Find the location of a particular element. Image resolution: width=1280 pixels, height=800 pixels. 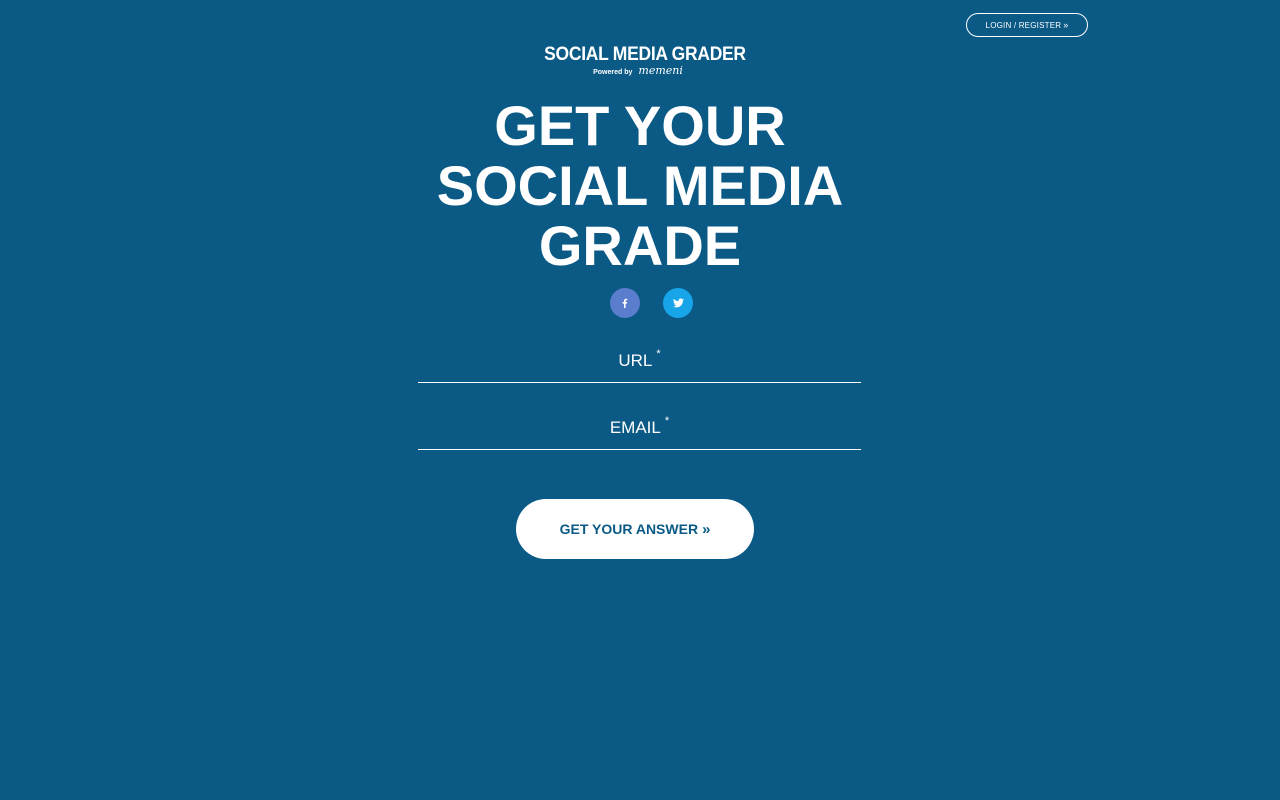

page-title-line-2: SOCIAL MEDIA is located at coordinates (640, 185).